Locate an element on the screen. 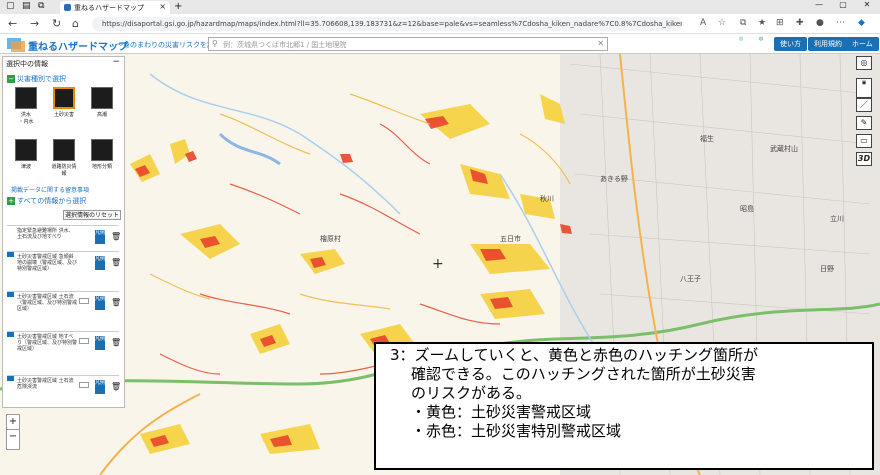  tab-actions-icon: ⧉ is located at coordinates (41, 6).